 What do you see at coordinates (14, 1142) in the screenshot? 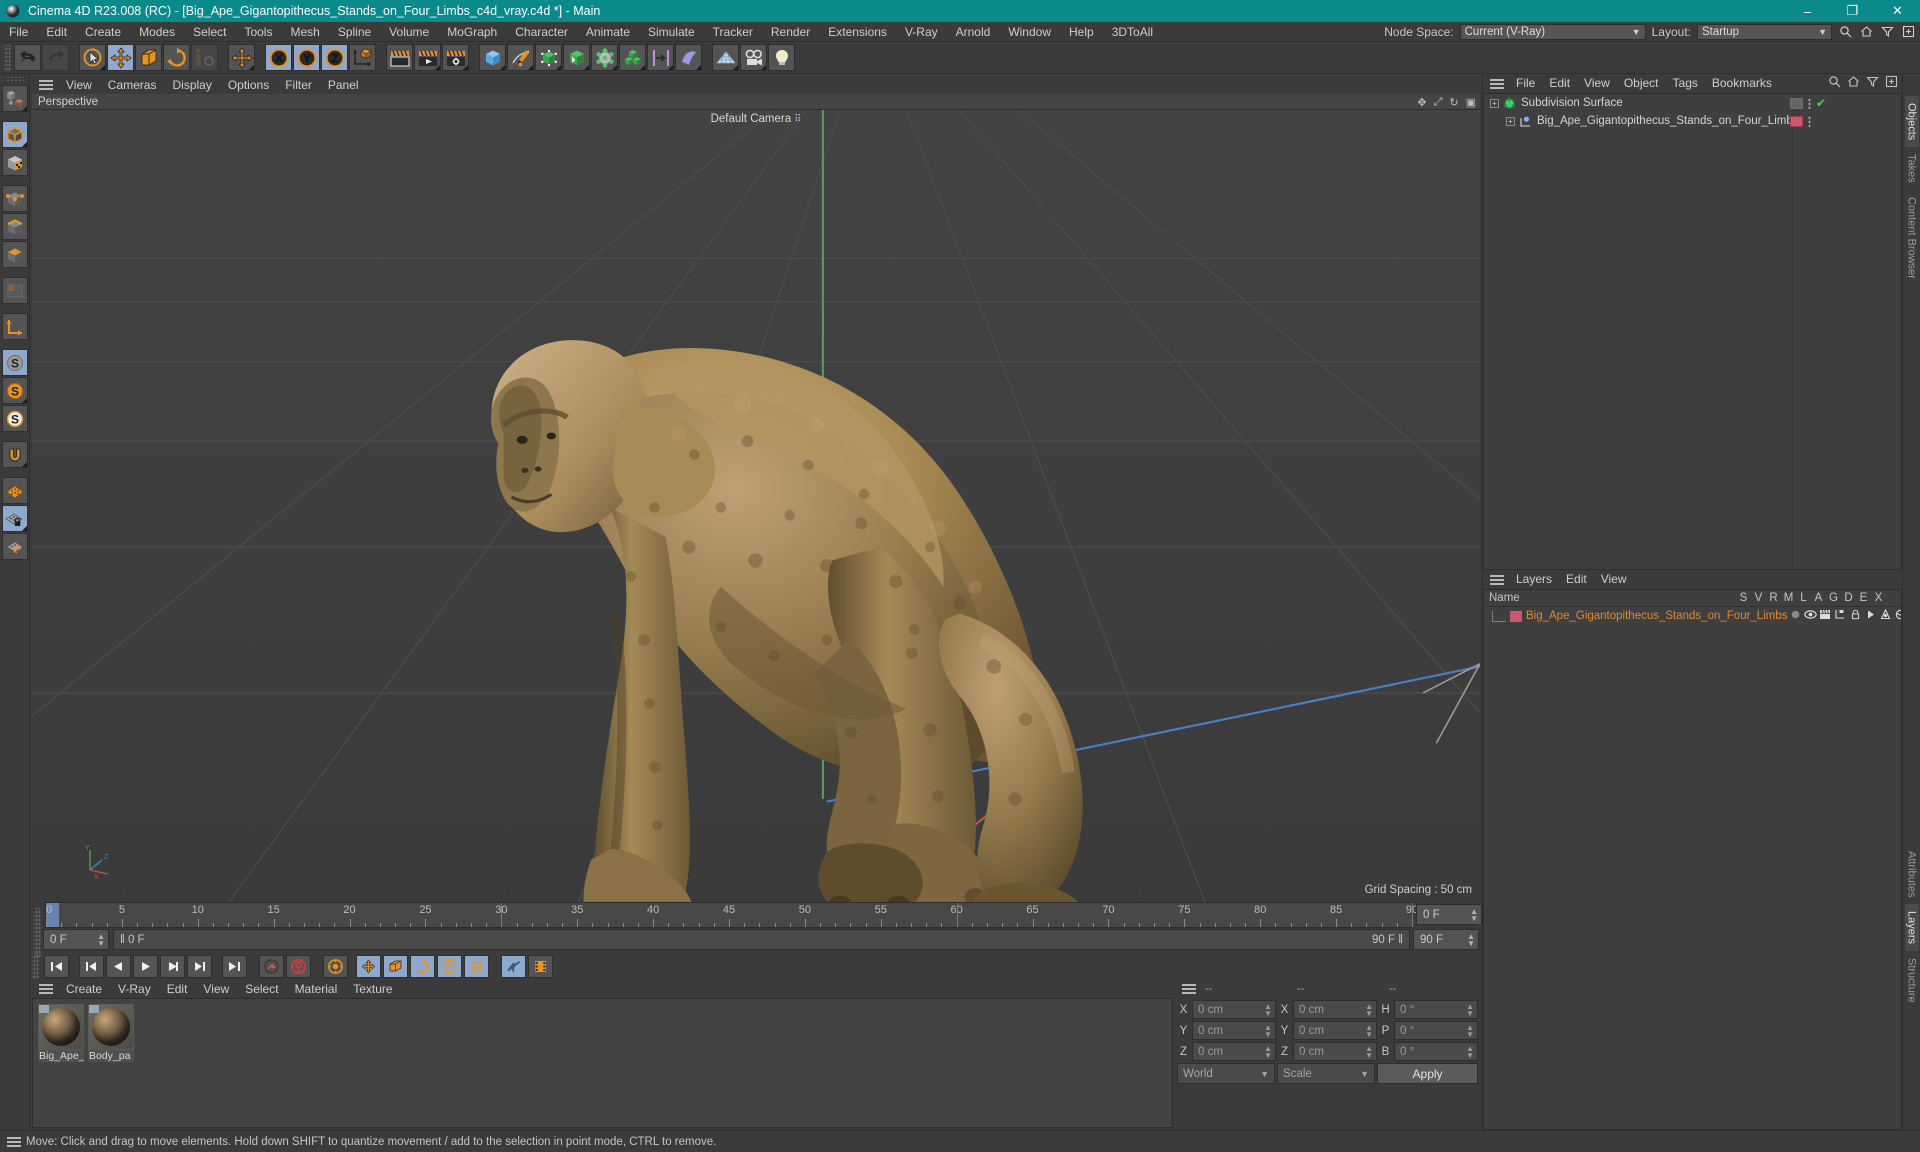
I see `status-menu-icon` at bounding box center [14, 1142].